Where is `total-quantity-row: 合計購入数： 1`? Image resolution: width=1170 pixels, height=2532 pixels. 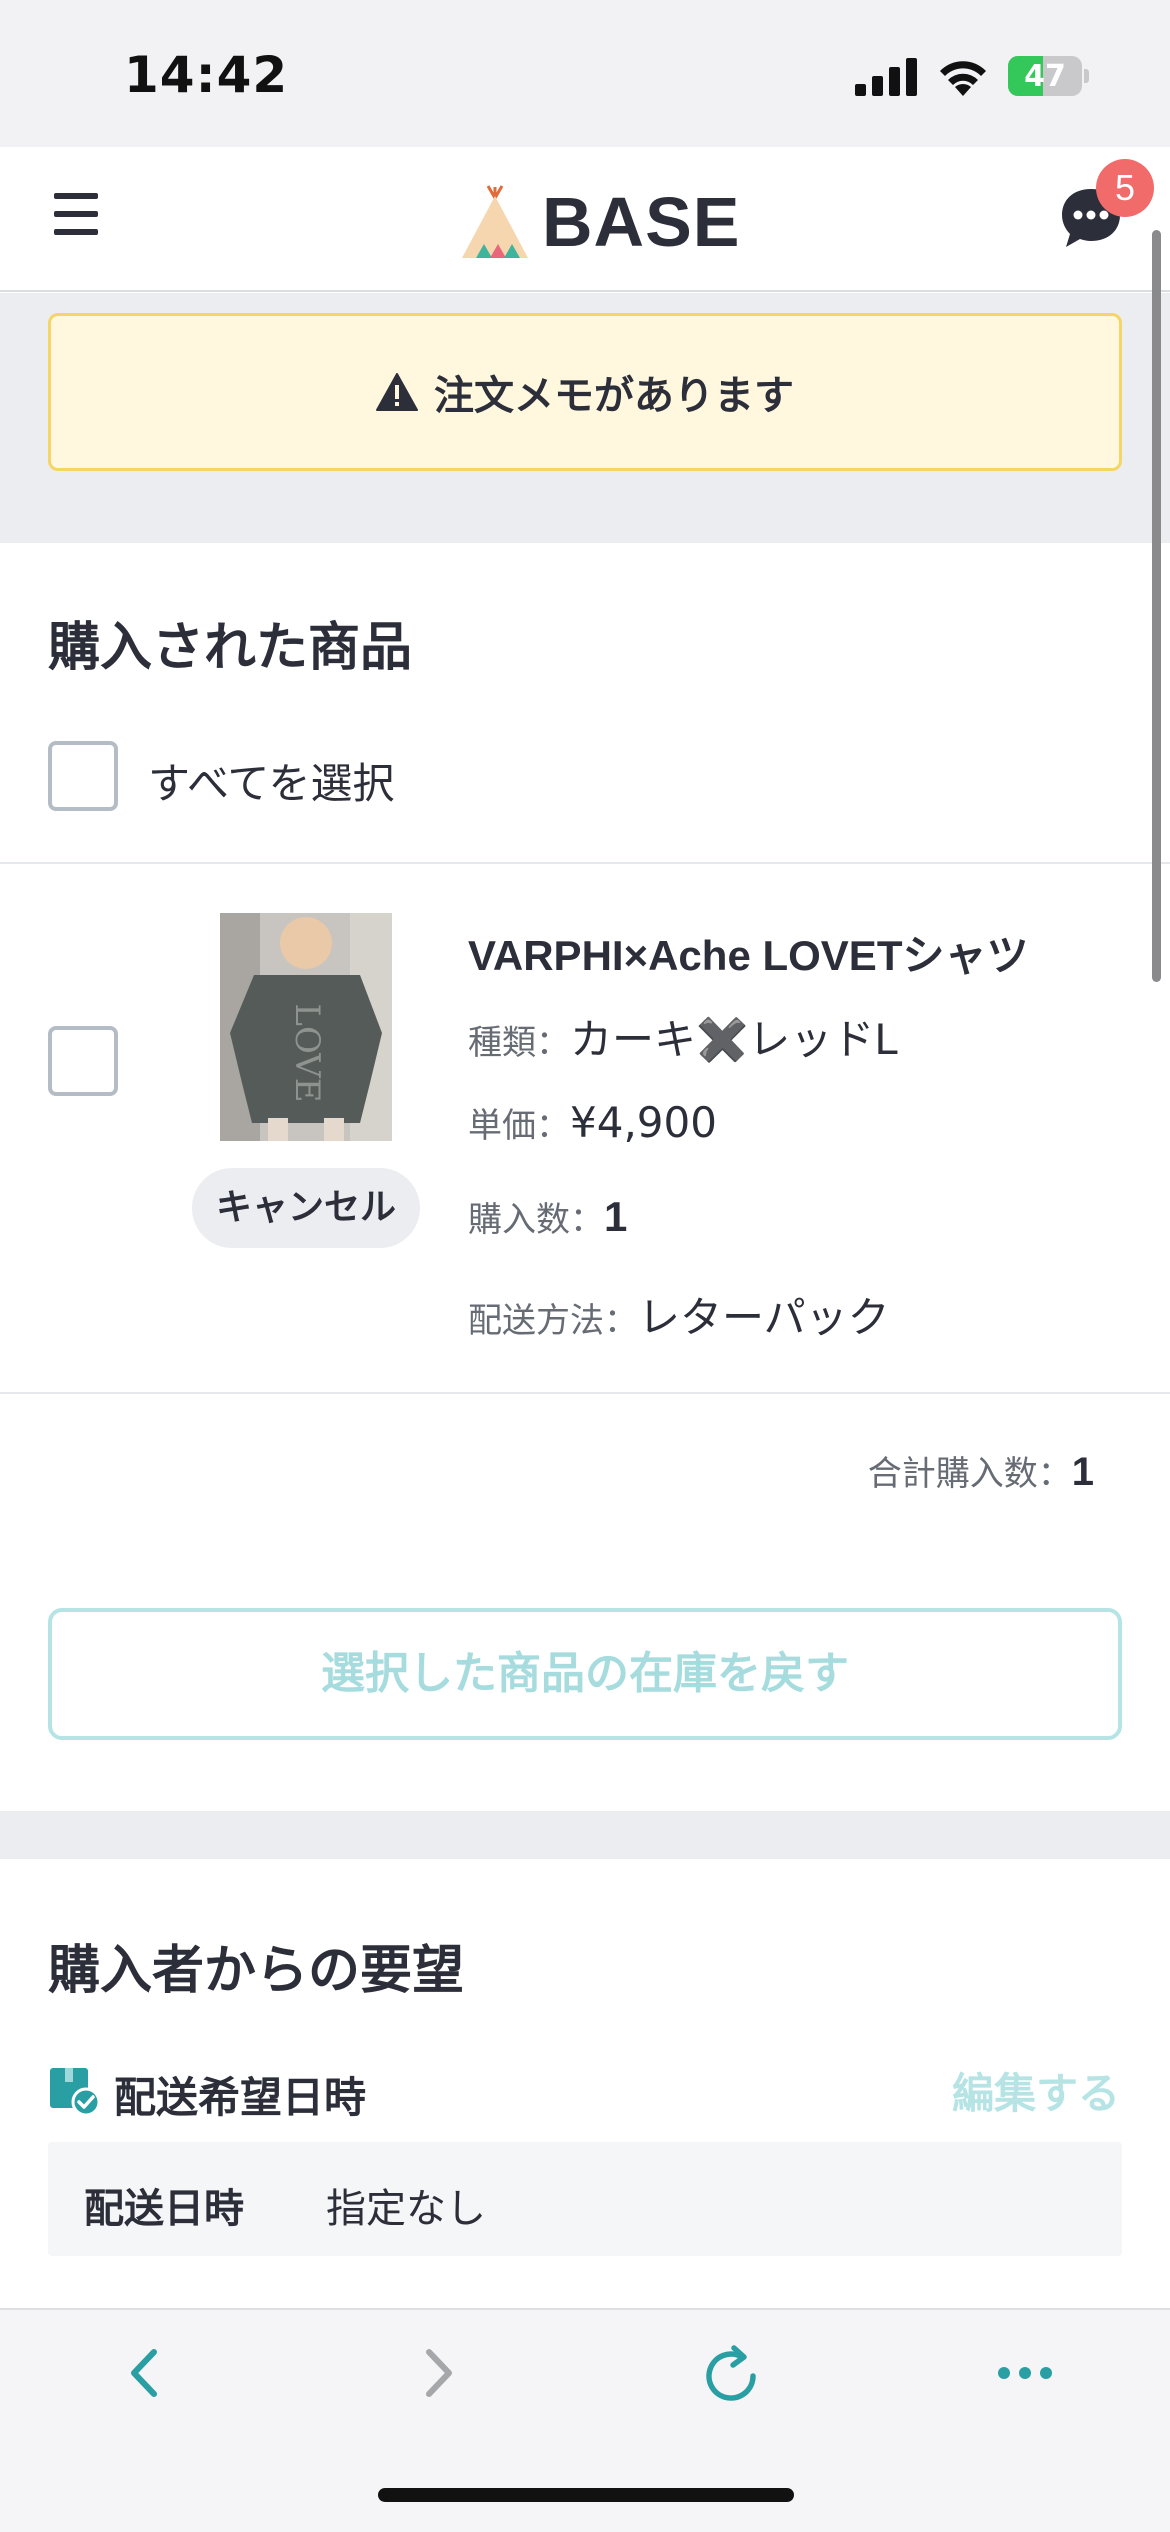
total-quantity-row: 合計購入数： 1 is located at coordinates (981, 1470).